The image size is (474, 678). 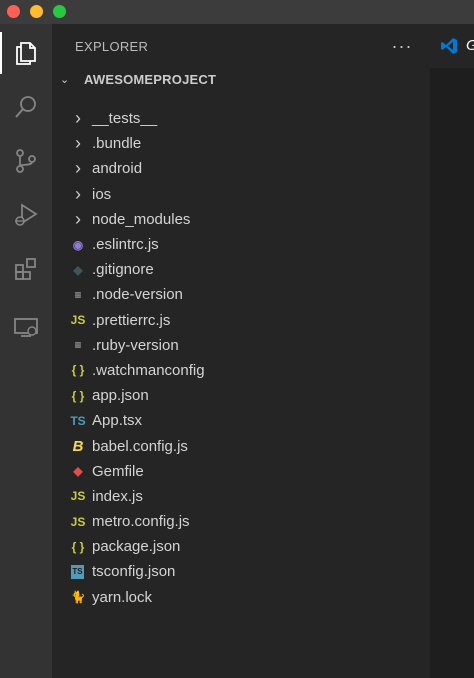 What do you see at coordinates (117, 496) in the screenshot?
I see `item-label: index.js` at bounding box center [117, 496].